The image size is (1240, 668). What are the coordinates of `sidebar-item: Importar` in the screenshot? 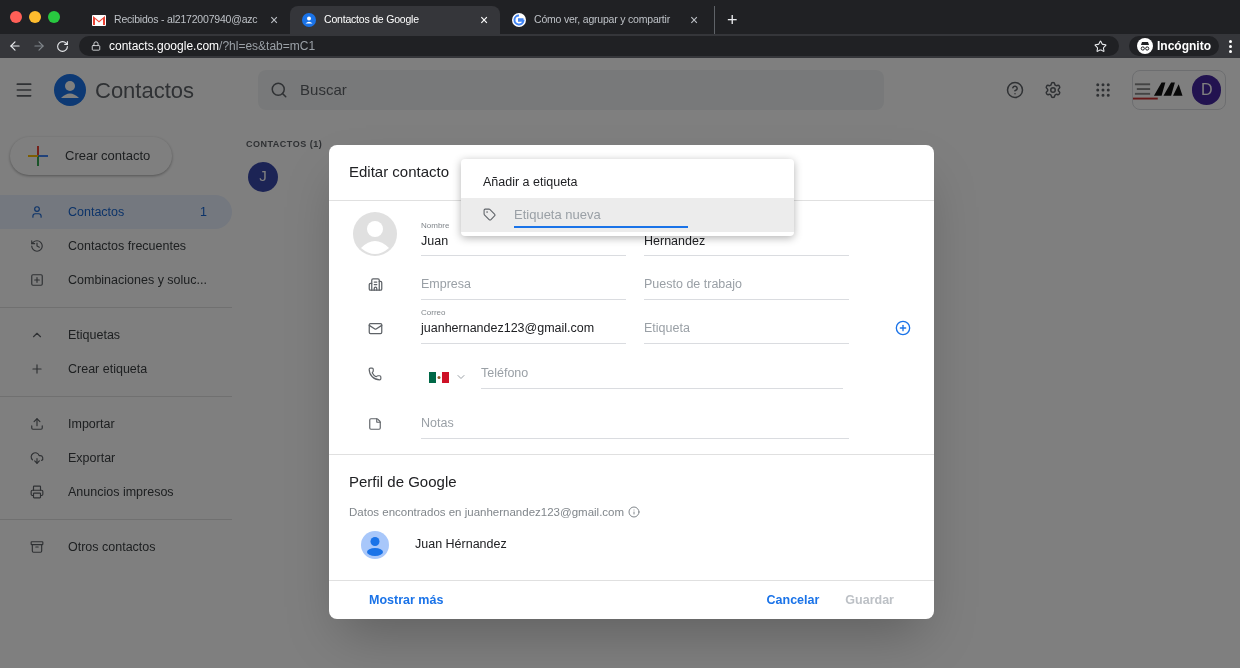 It's located at (116, 424).